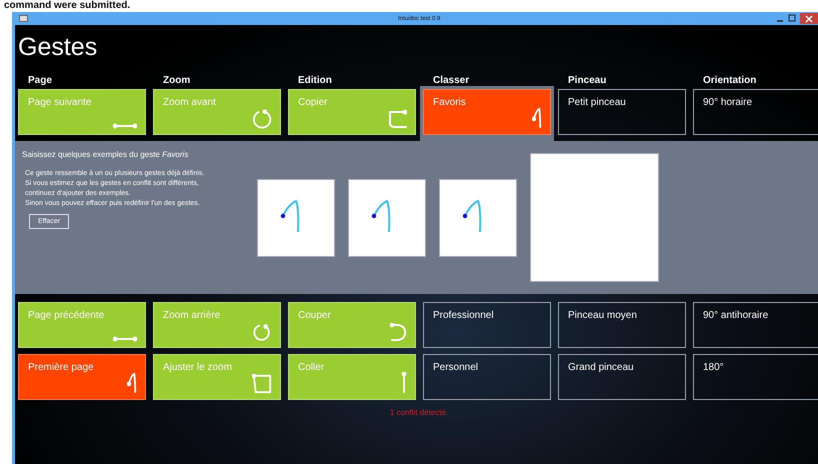  What do you see at coordinates (315, 81) in the screenshot?
I see `column-header: Edition` at bounding box center [315, 81].